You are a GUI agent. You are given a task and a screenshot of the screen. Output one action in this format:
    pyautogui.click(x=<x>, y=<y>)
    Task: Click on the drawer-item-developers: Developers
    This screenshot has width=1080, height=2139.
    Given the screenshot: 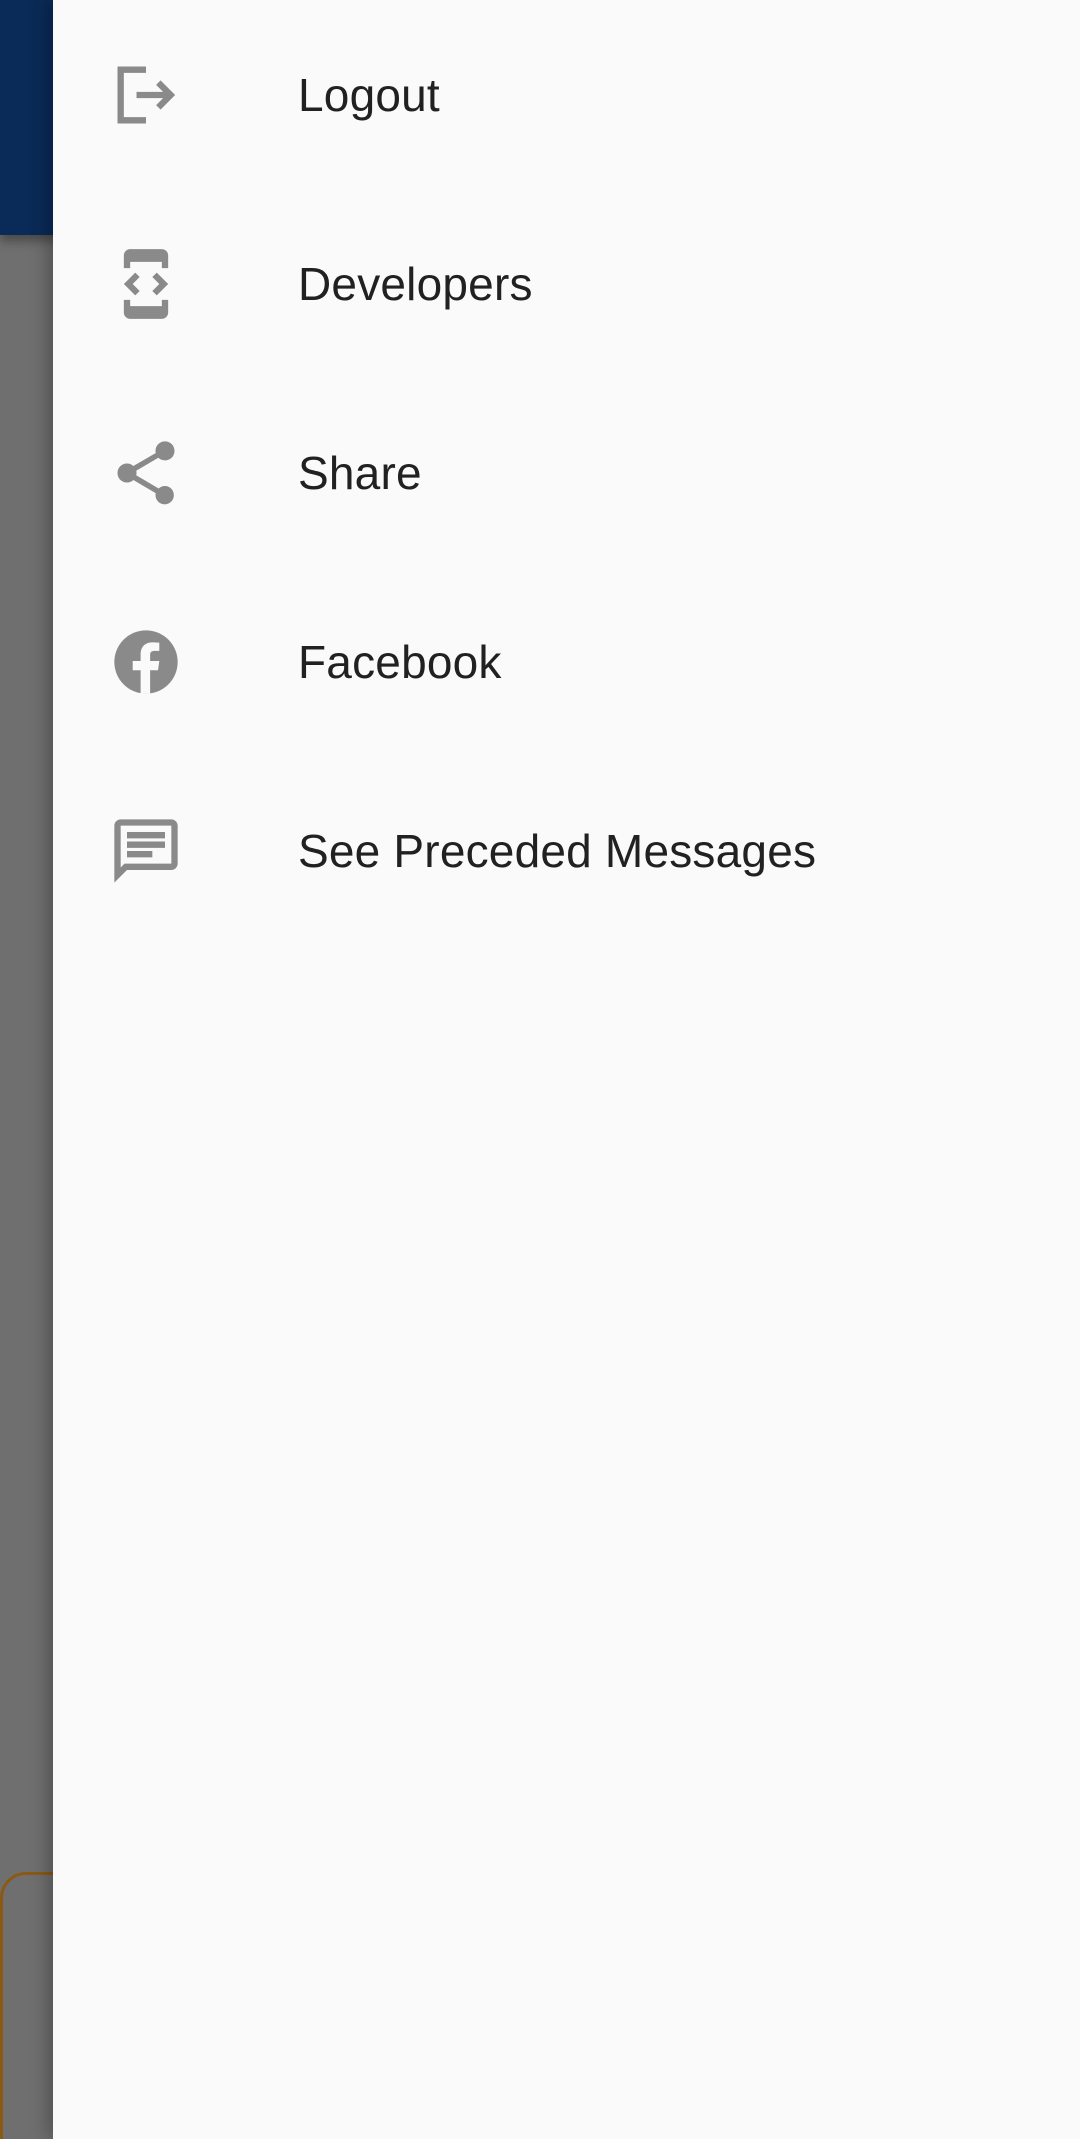 What is the action you would take?
    pyautogui.click(x=566, y=283)
    